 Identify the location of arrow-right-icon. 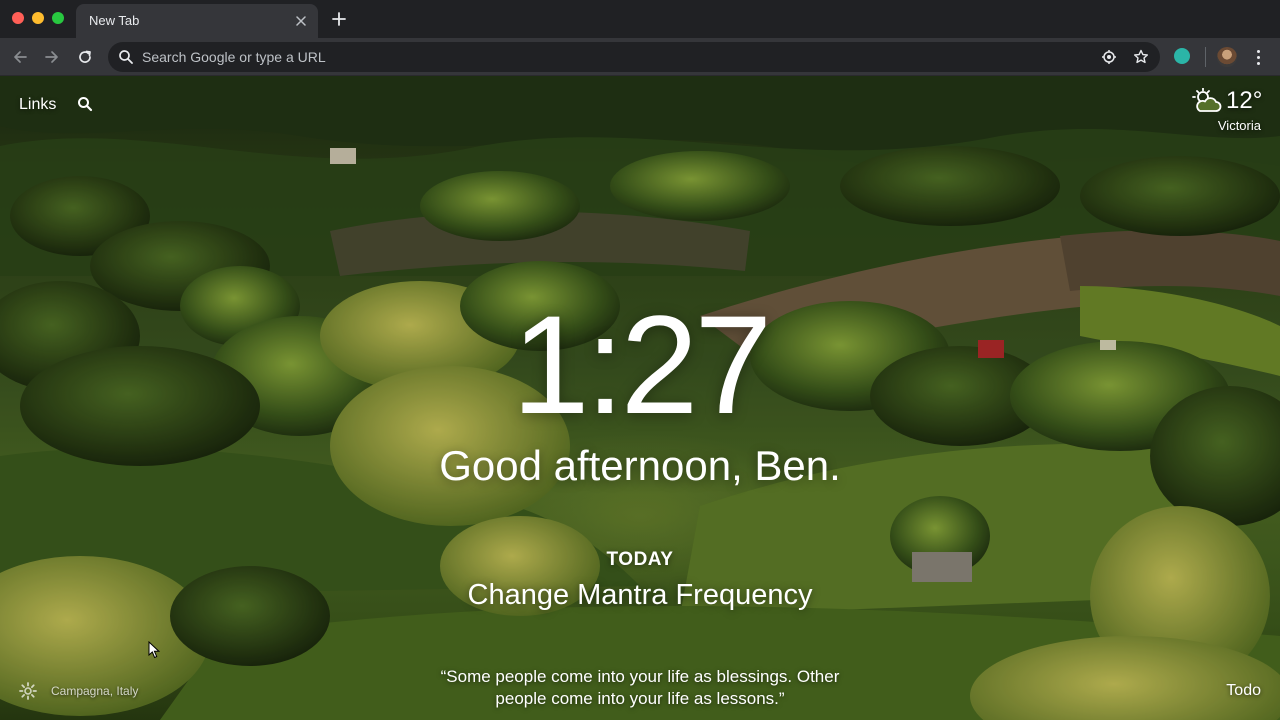
(51, 57).